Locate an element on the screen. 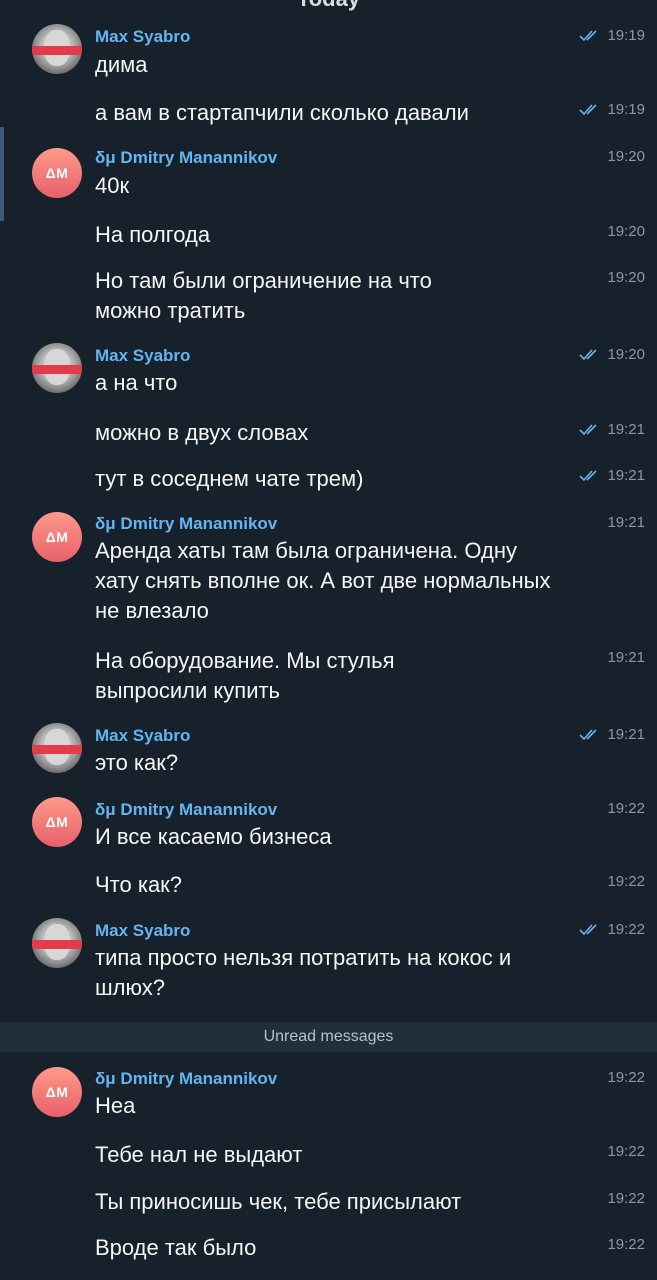 The width and height of the screenshot is (657, 1280). message-text: Тебе нал не выдают is located at coordinates (199, 1154).